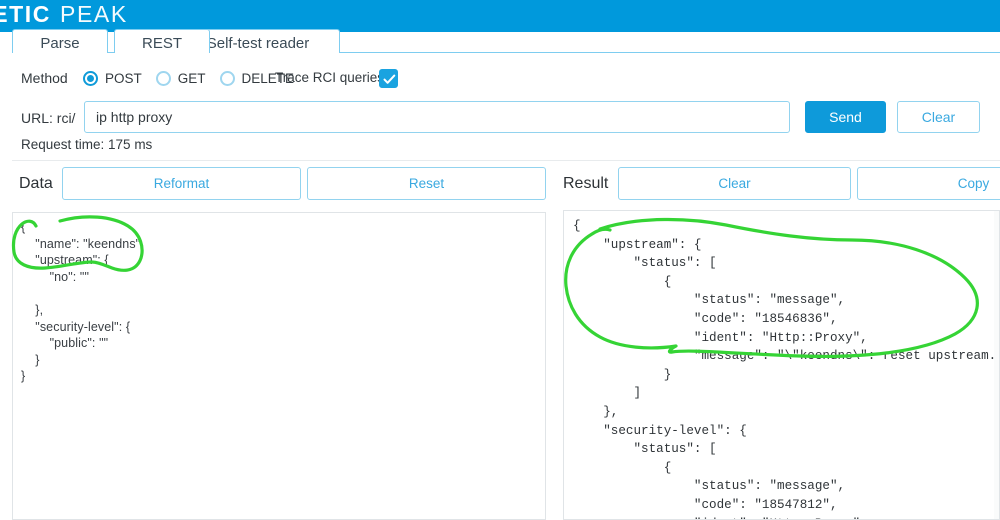 The width and height of the screenshot is (1000, 520). I want to click on trace-rci-checkbox, so click(388, 78).